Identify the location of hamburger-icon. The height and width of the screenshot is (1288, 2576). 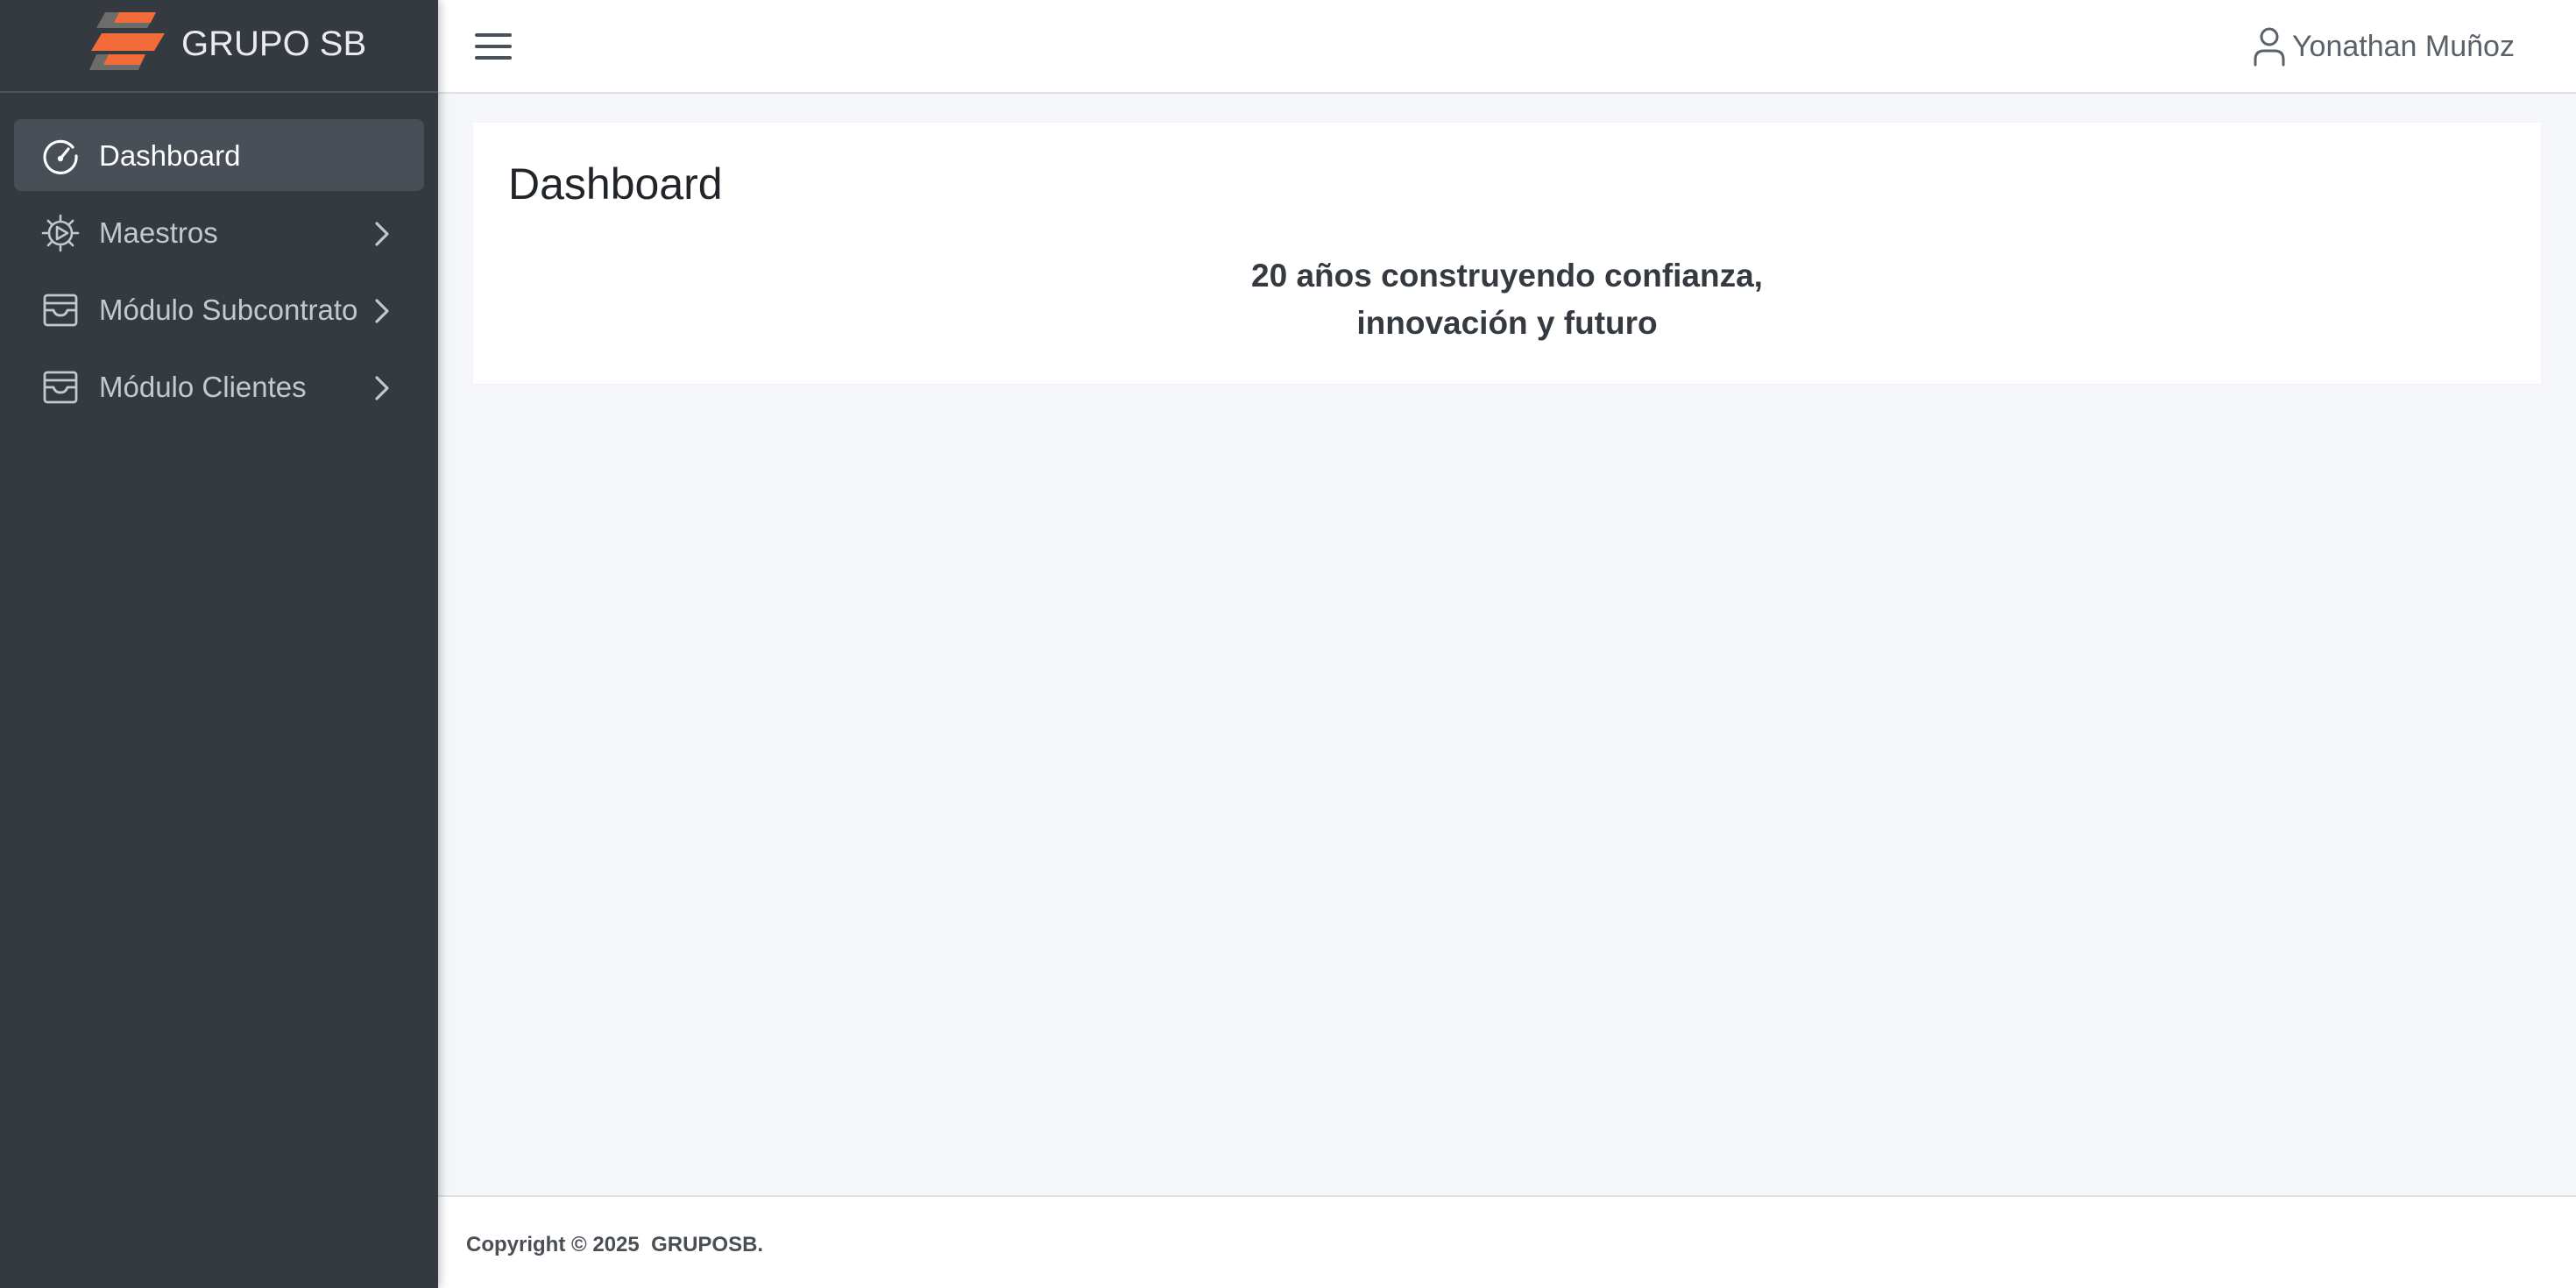
(494, 46).